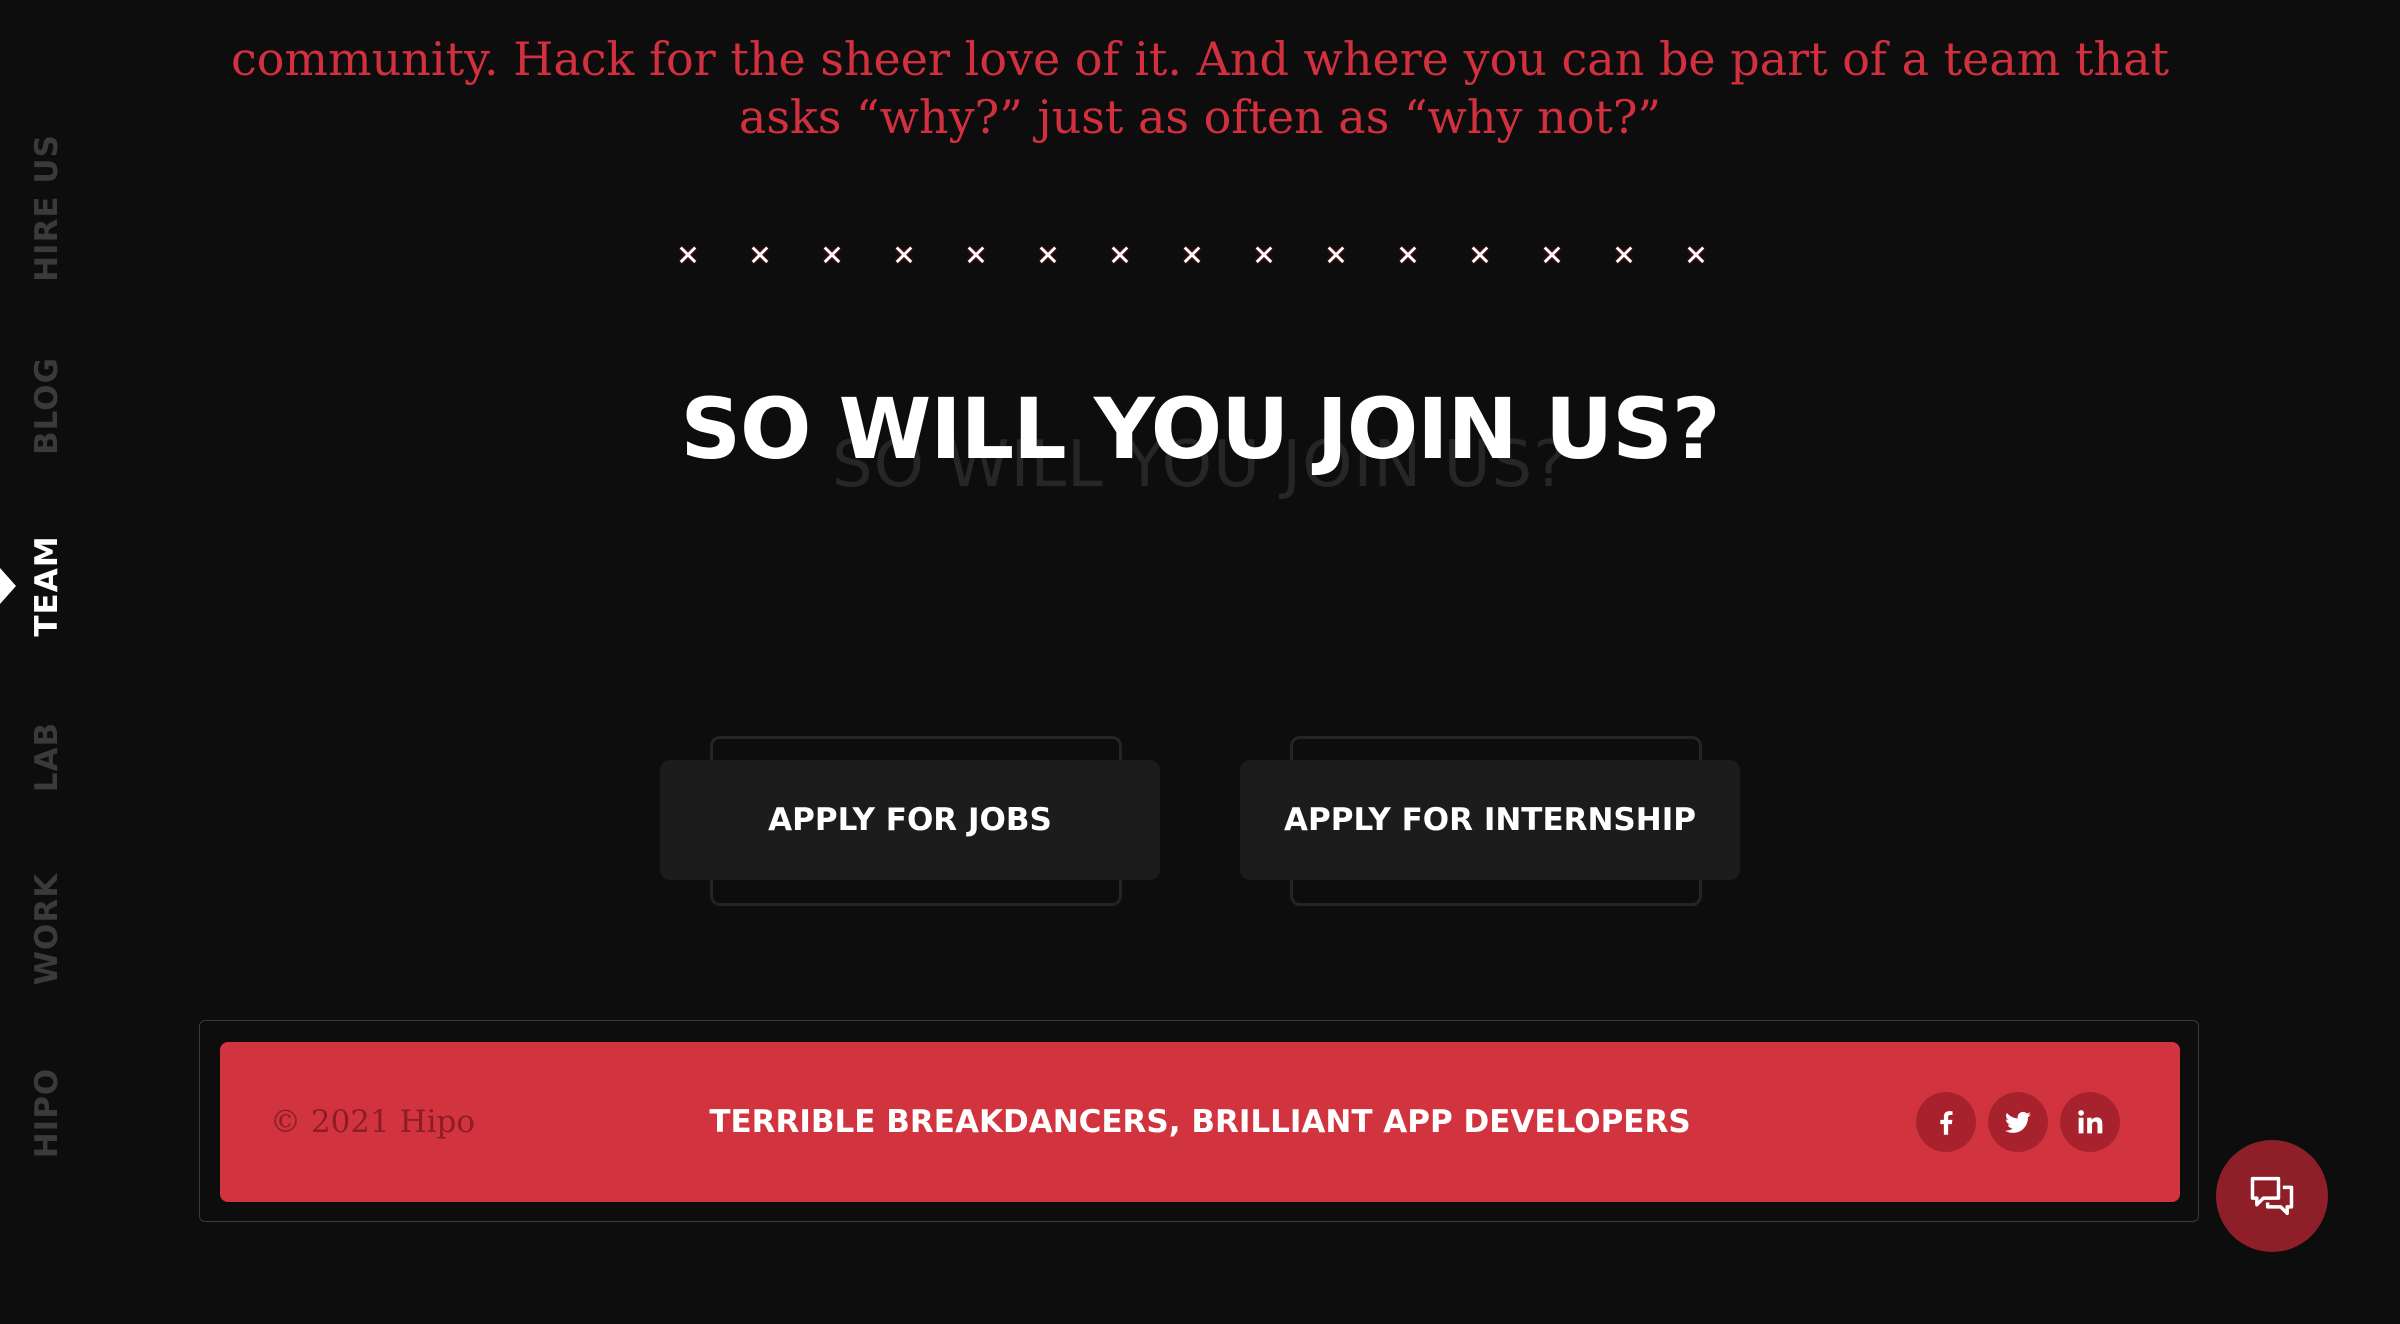 This screenshot has width=2400, height=1324. I want to click on nav-item-hipo: HIPO, so click(47, 1113).